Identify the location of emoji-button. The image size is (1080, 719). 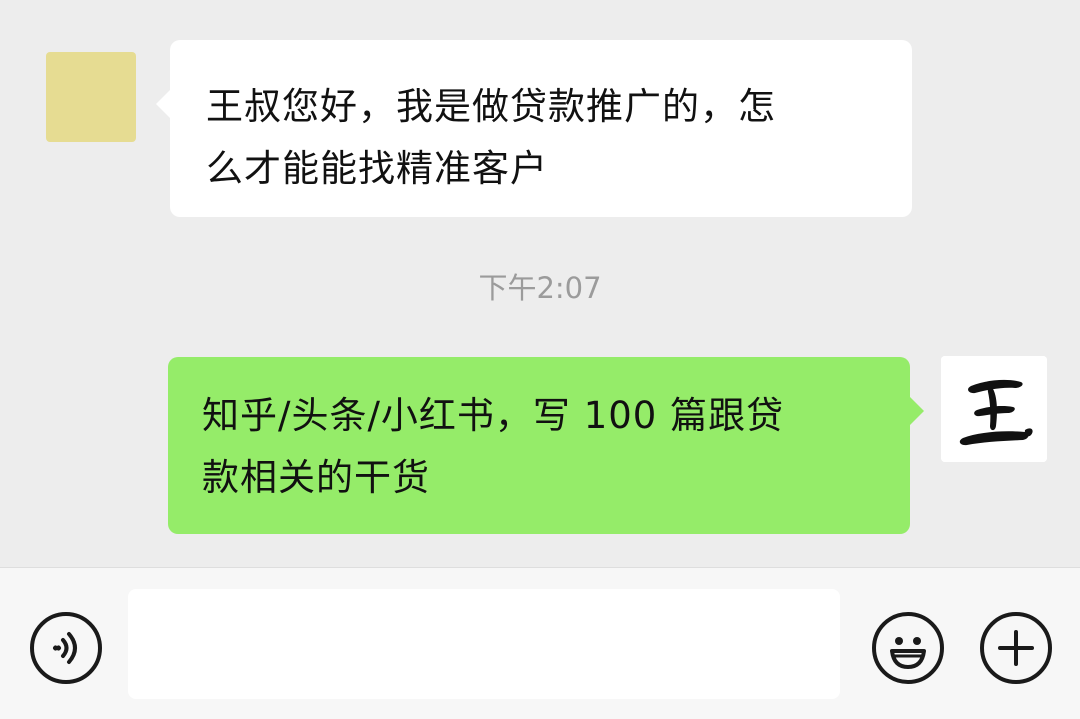
(908, 648).